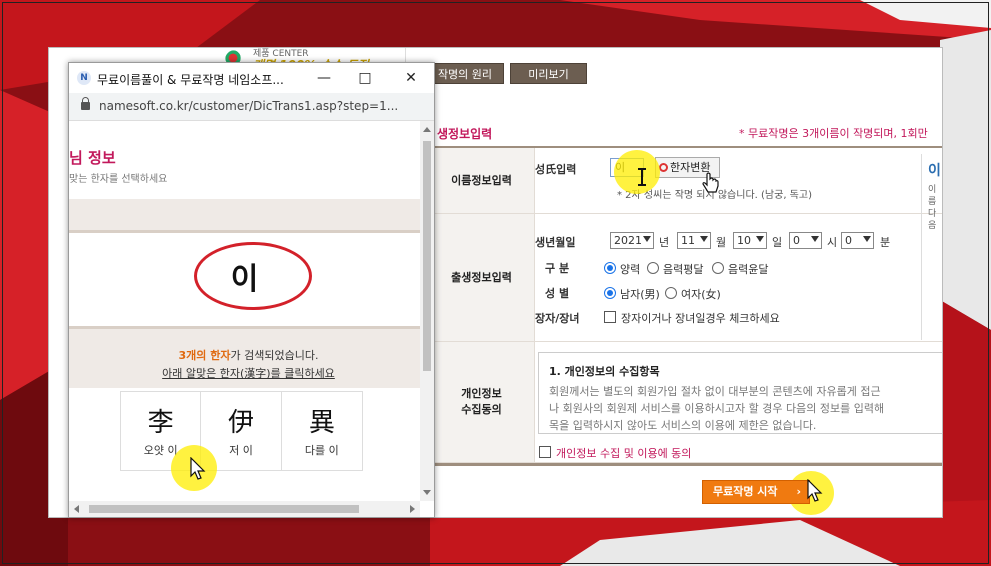  I want to click on gender-label: 성 별, so click(557, 293).